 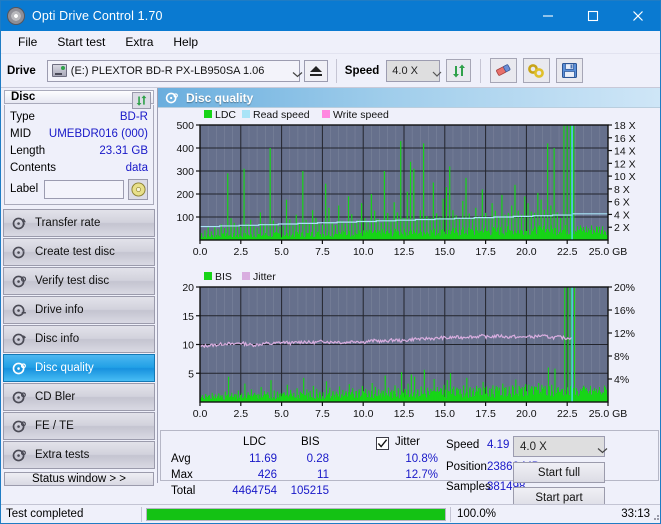 What do you see at coordinates (570, 70) in the screenshot?
I see `save-button` at bounding box center [570, 70].